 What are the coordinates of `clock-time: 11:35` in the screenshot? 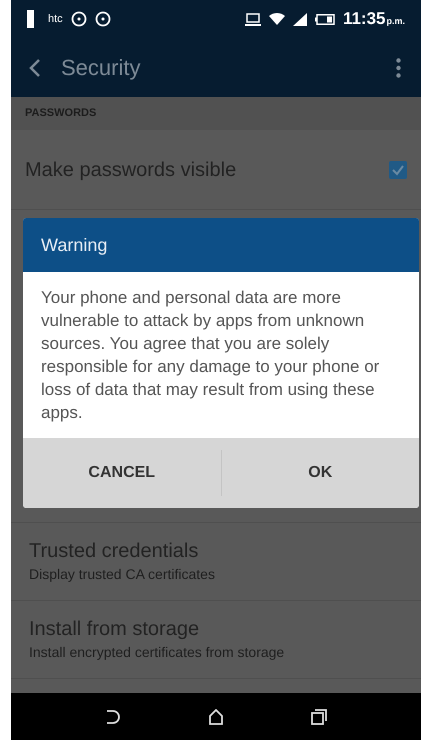 It's located at (364, 19).